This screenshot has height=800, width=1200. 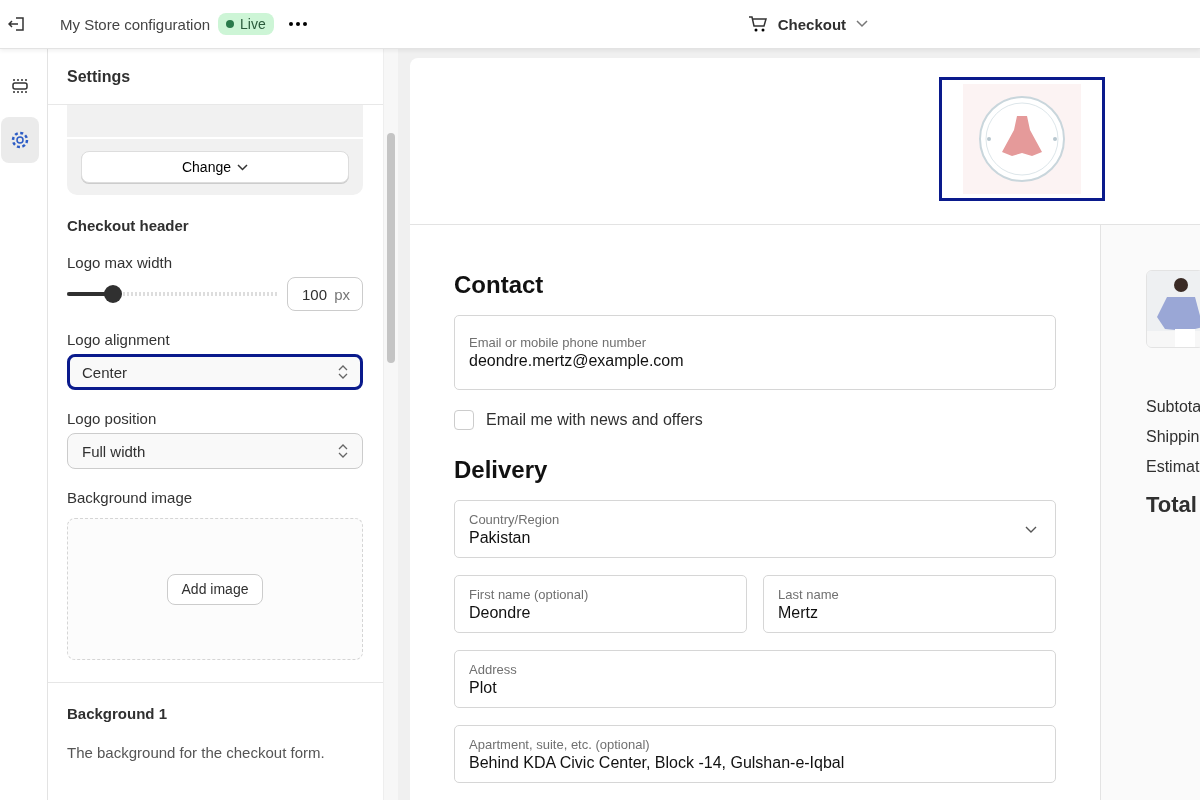 What do you see at coordinates (113, 294) in the screenshot?
I see `slider-thumb` at bounding box center [113, 294].